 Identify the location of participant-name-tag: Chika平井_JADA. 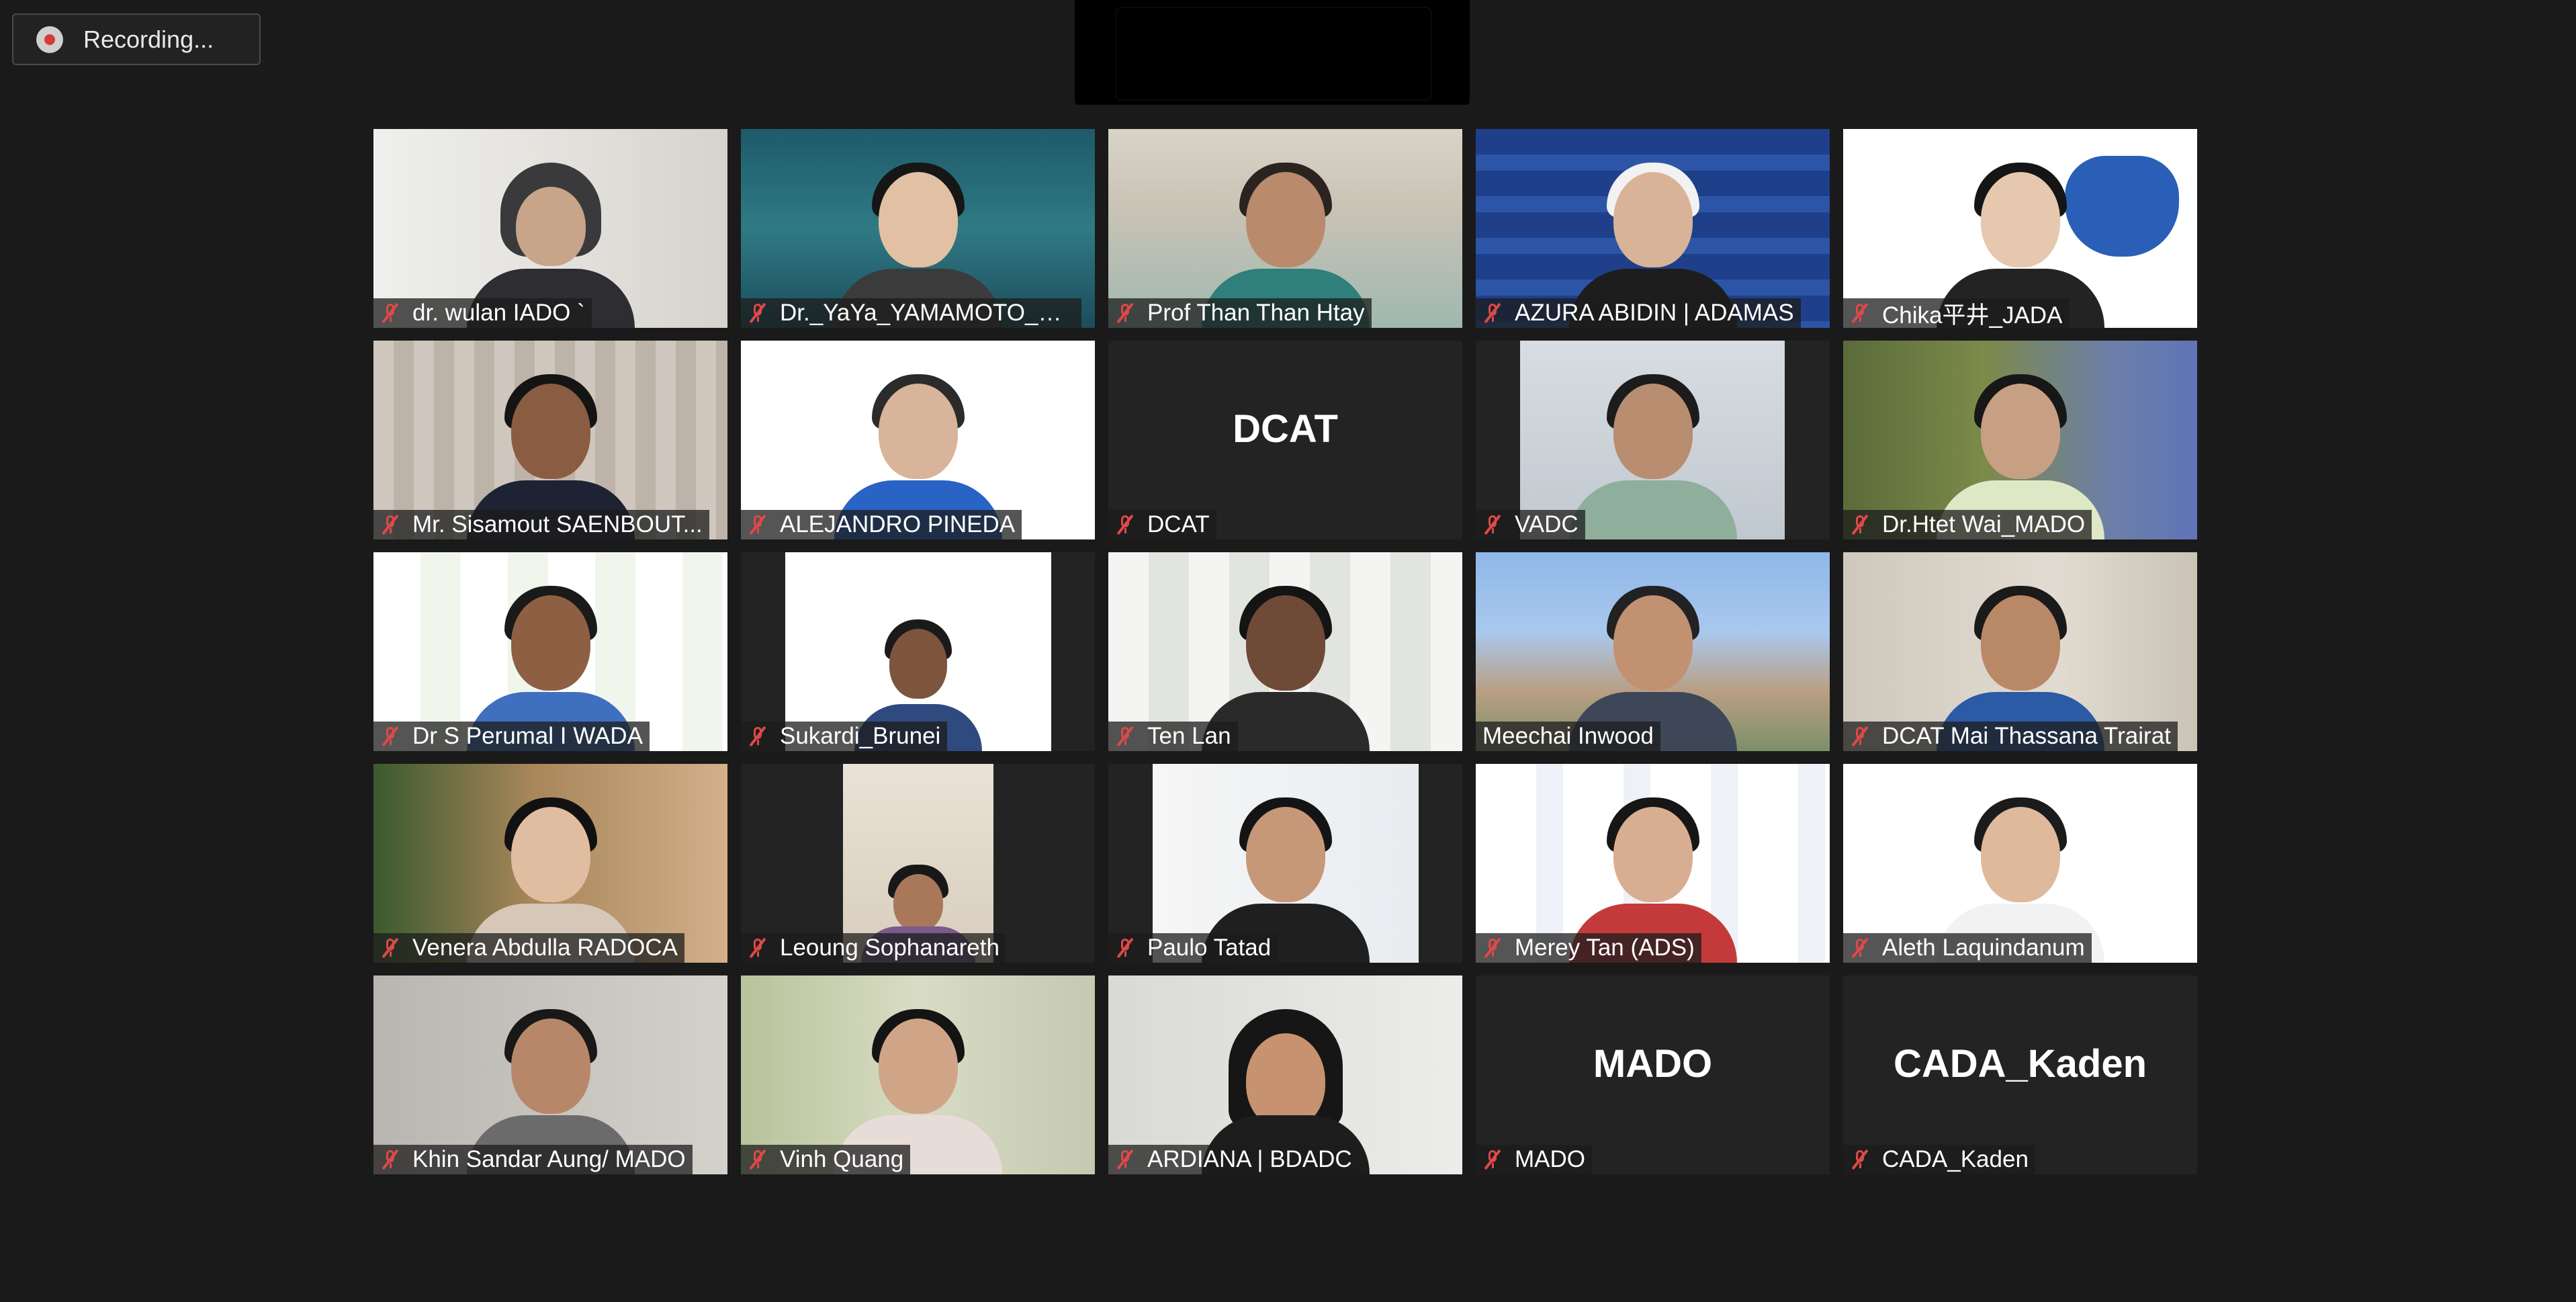
(1957, 314).